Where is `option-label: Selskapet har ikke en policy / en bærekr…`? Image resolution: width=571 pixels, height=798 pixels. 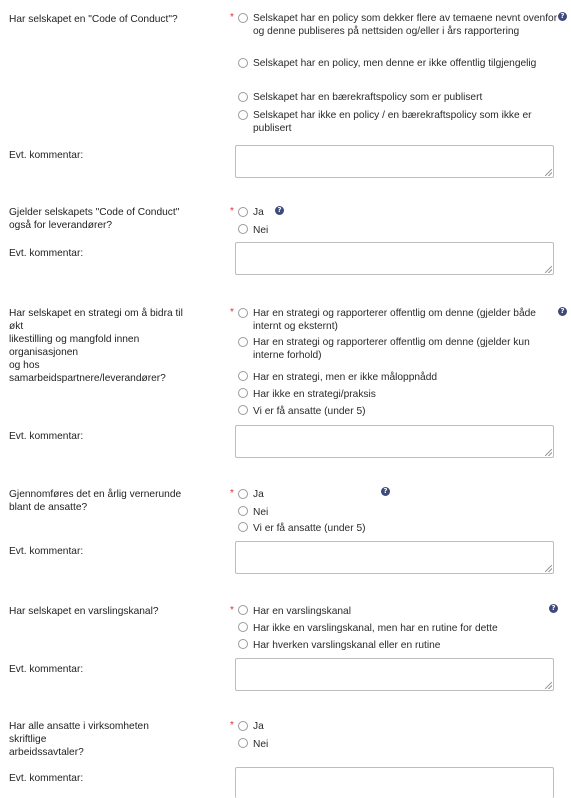 option-label: Selskapet har ikke en policy / en bærekr… is located at coordinates (392, 122).